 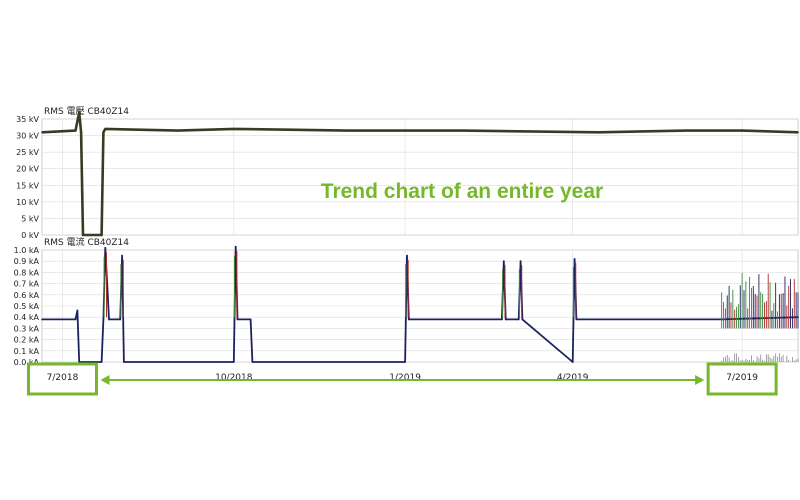 What do you see at coordinates (742, 378) in the screenshot?
I see `x-tick-label: 7/2019` at bounding box center [742, 378].